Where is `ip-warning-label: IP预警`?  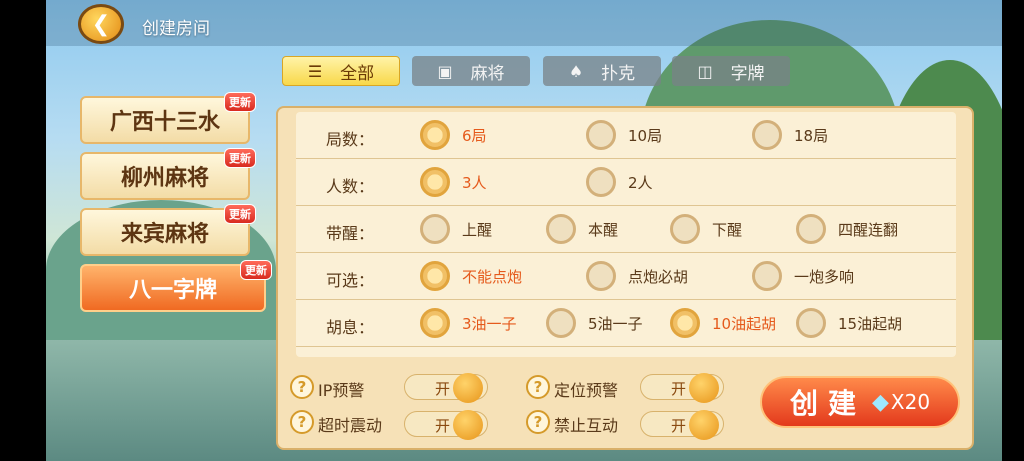 ip-warning-label: IP预警 is located at coordinates (341, 390).